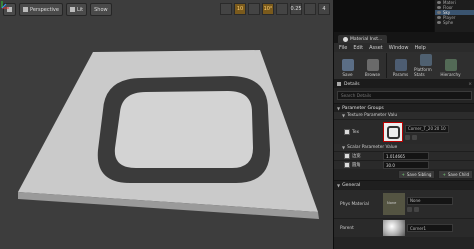 This screenshot has height=249, width=474. Describe the element at coordinates (383, 16) in the screenshot. I see `editor-title-area` at that location.